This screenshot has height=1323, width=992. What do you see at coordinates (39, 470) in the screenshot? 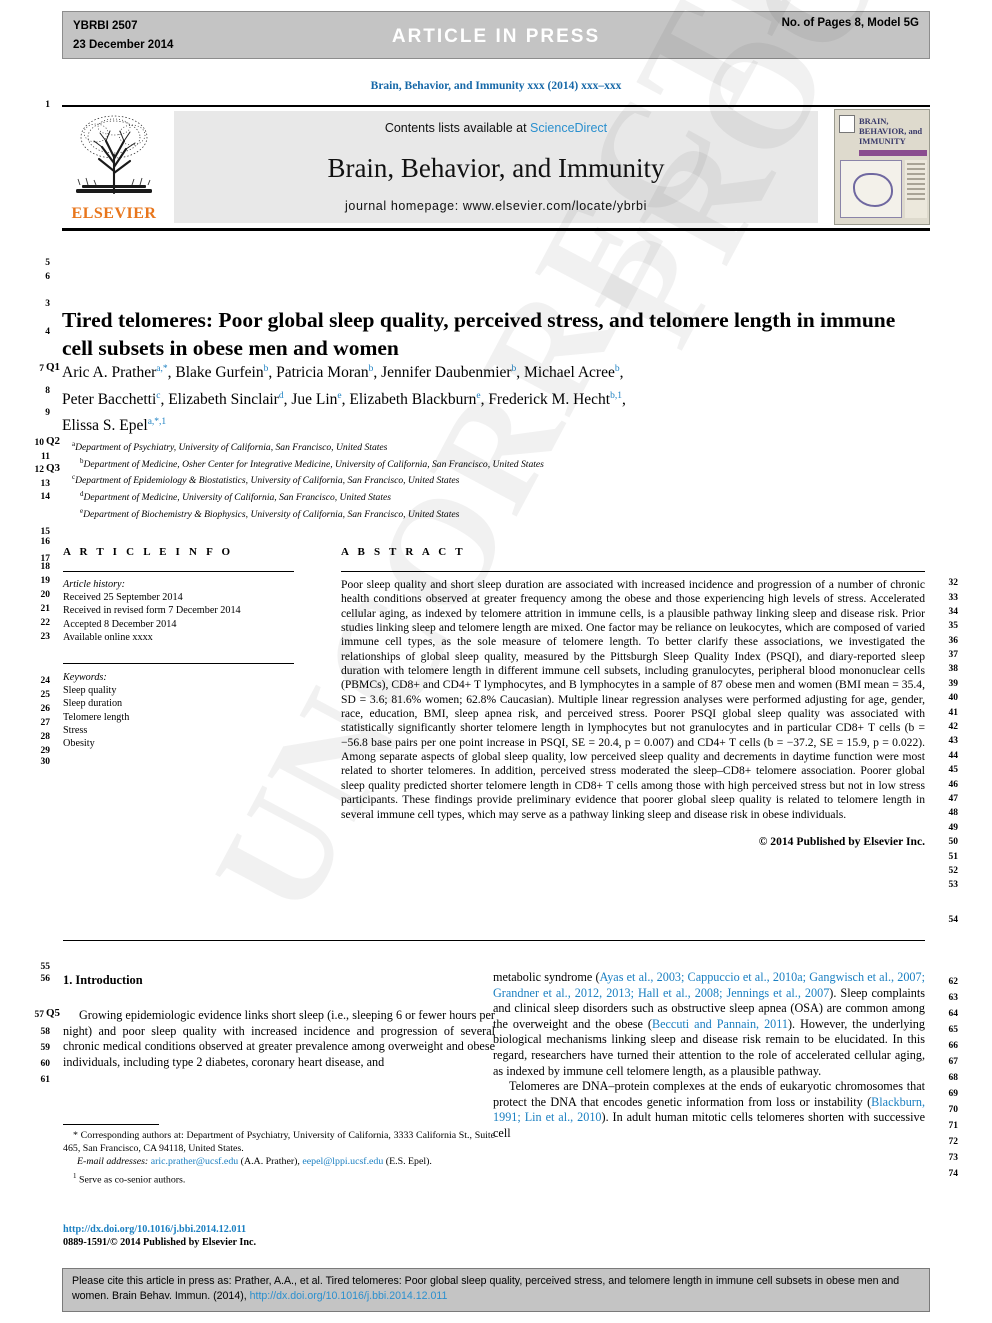
I see `line-number: 12` at bounding box center [39, 470].